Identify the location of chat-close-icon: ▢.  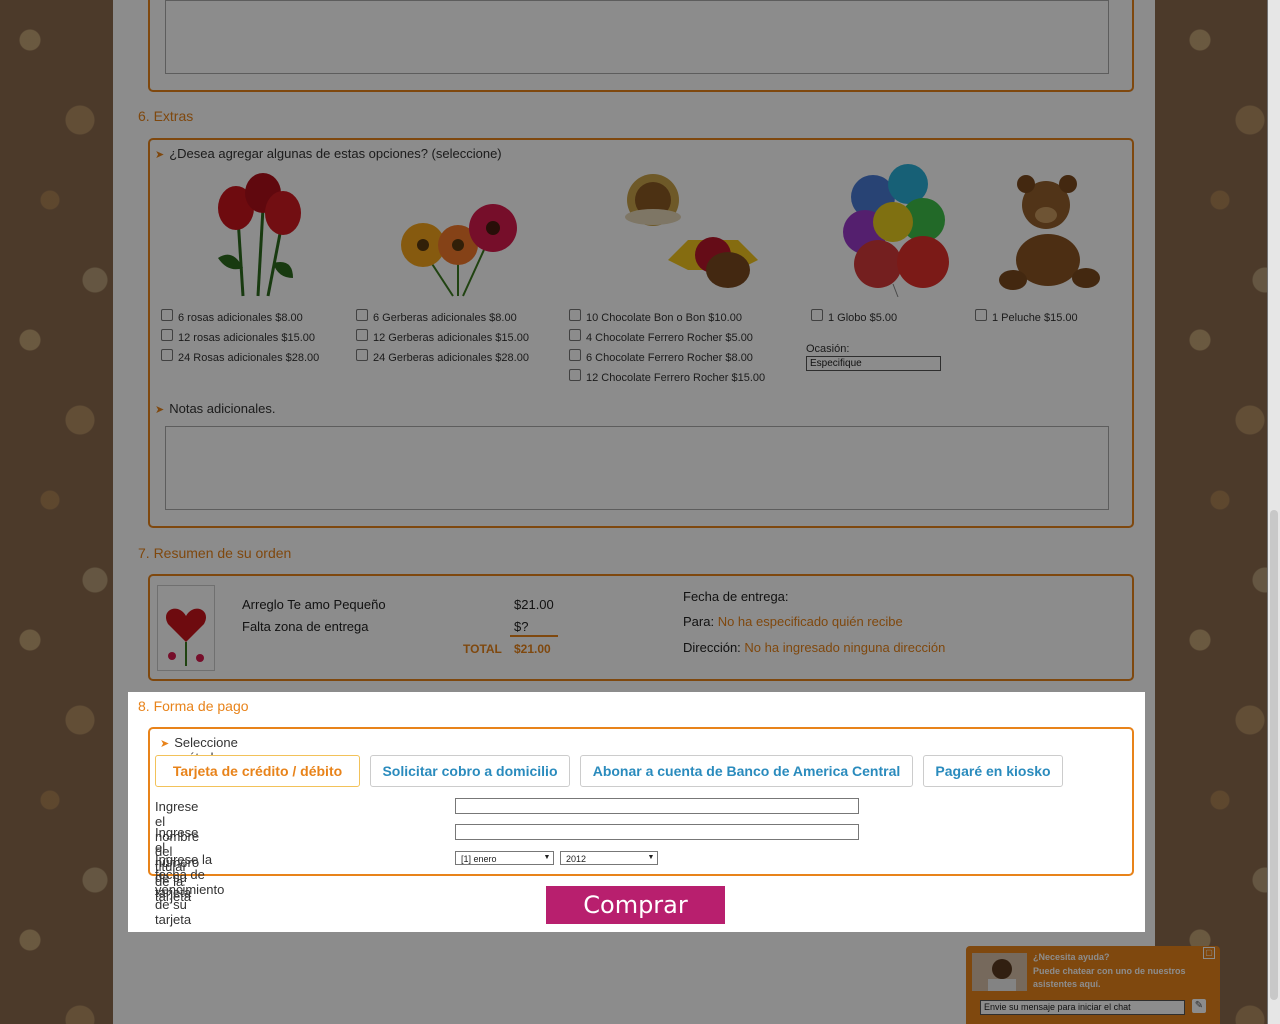
(1209, 953).